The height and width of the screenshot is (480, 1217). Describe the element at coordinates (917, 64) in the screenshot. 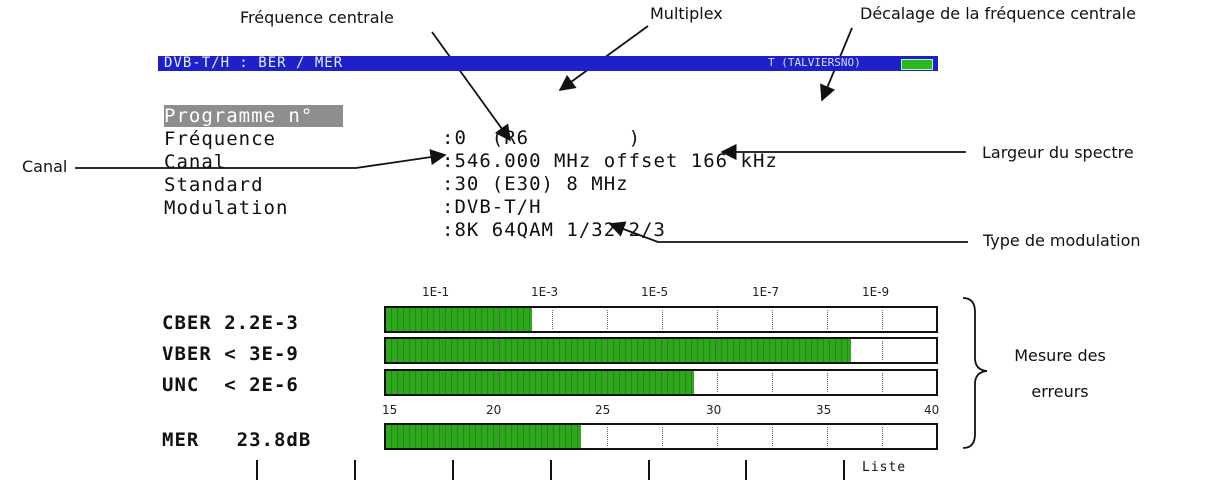

I see `battery-icon` at that location.